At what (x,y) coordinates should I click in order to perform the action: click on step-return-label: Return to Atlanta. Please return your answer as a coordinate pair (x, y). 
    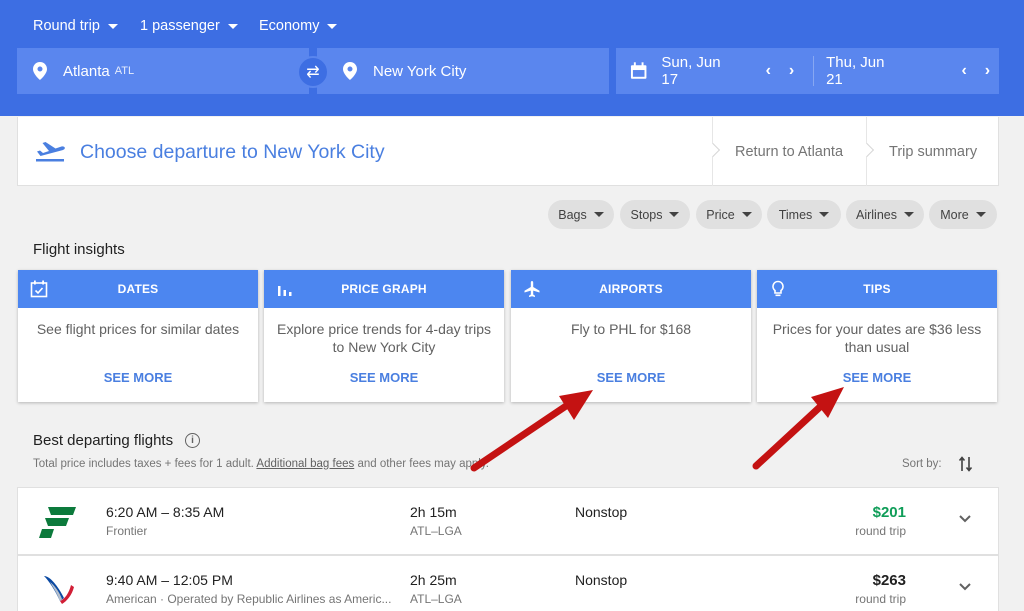
    Looking at the image, I should click on (789, 151).